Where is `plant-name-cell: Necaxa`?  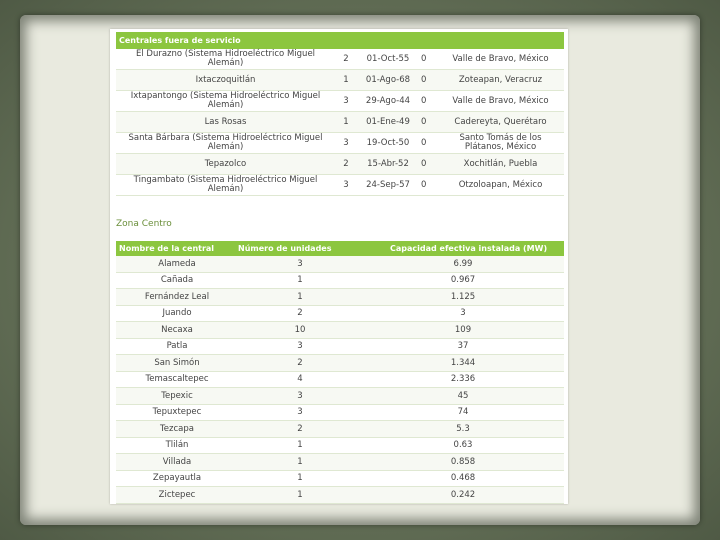
plant-name-cell: Necaxa is located at coordinates (177, 330).